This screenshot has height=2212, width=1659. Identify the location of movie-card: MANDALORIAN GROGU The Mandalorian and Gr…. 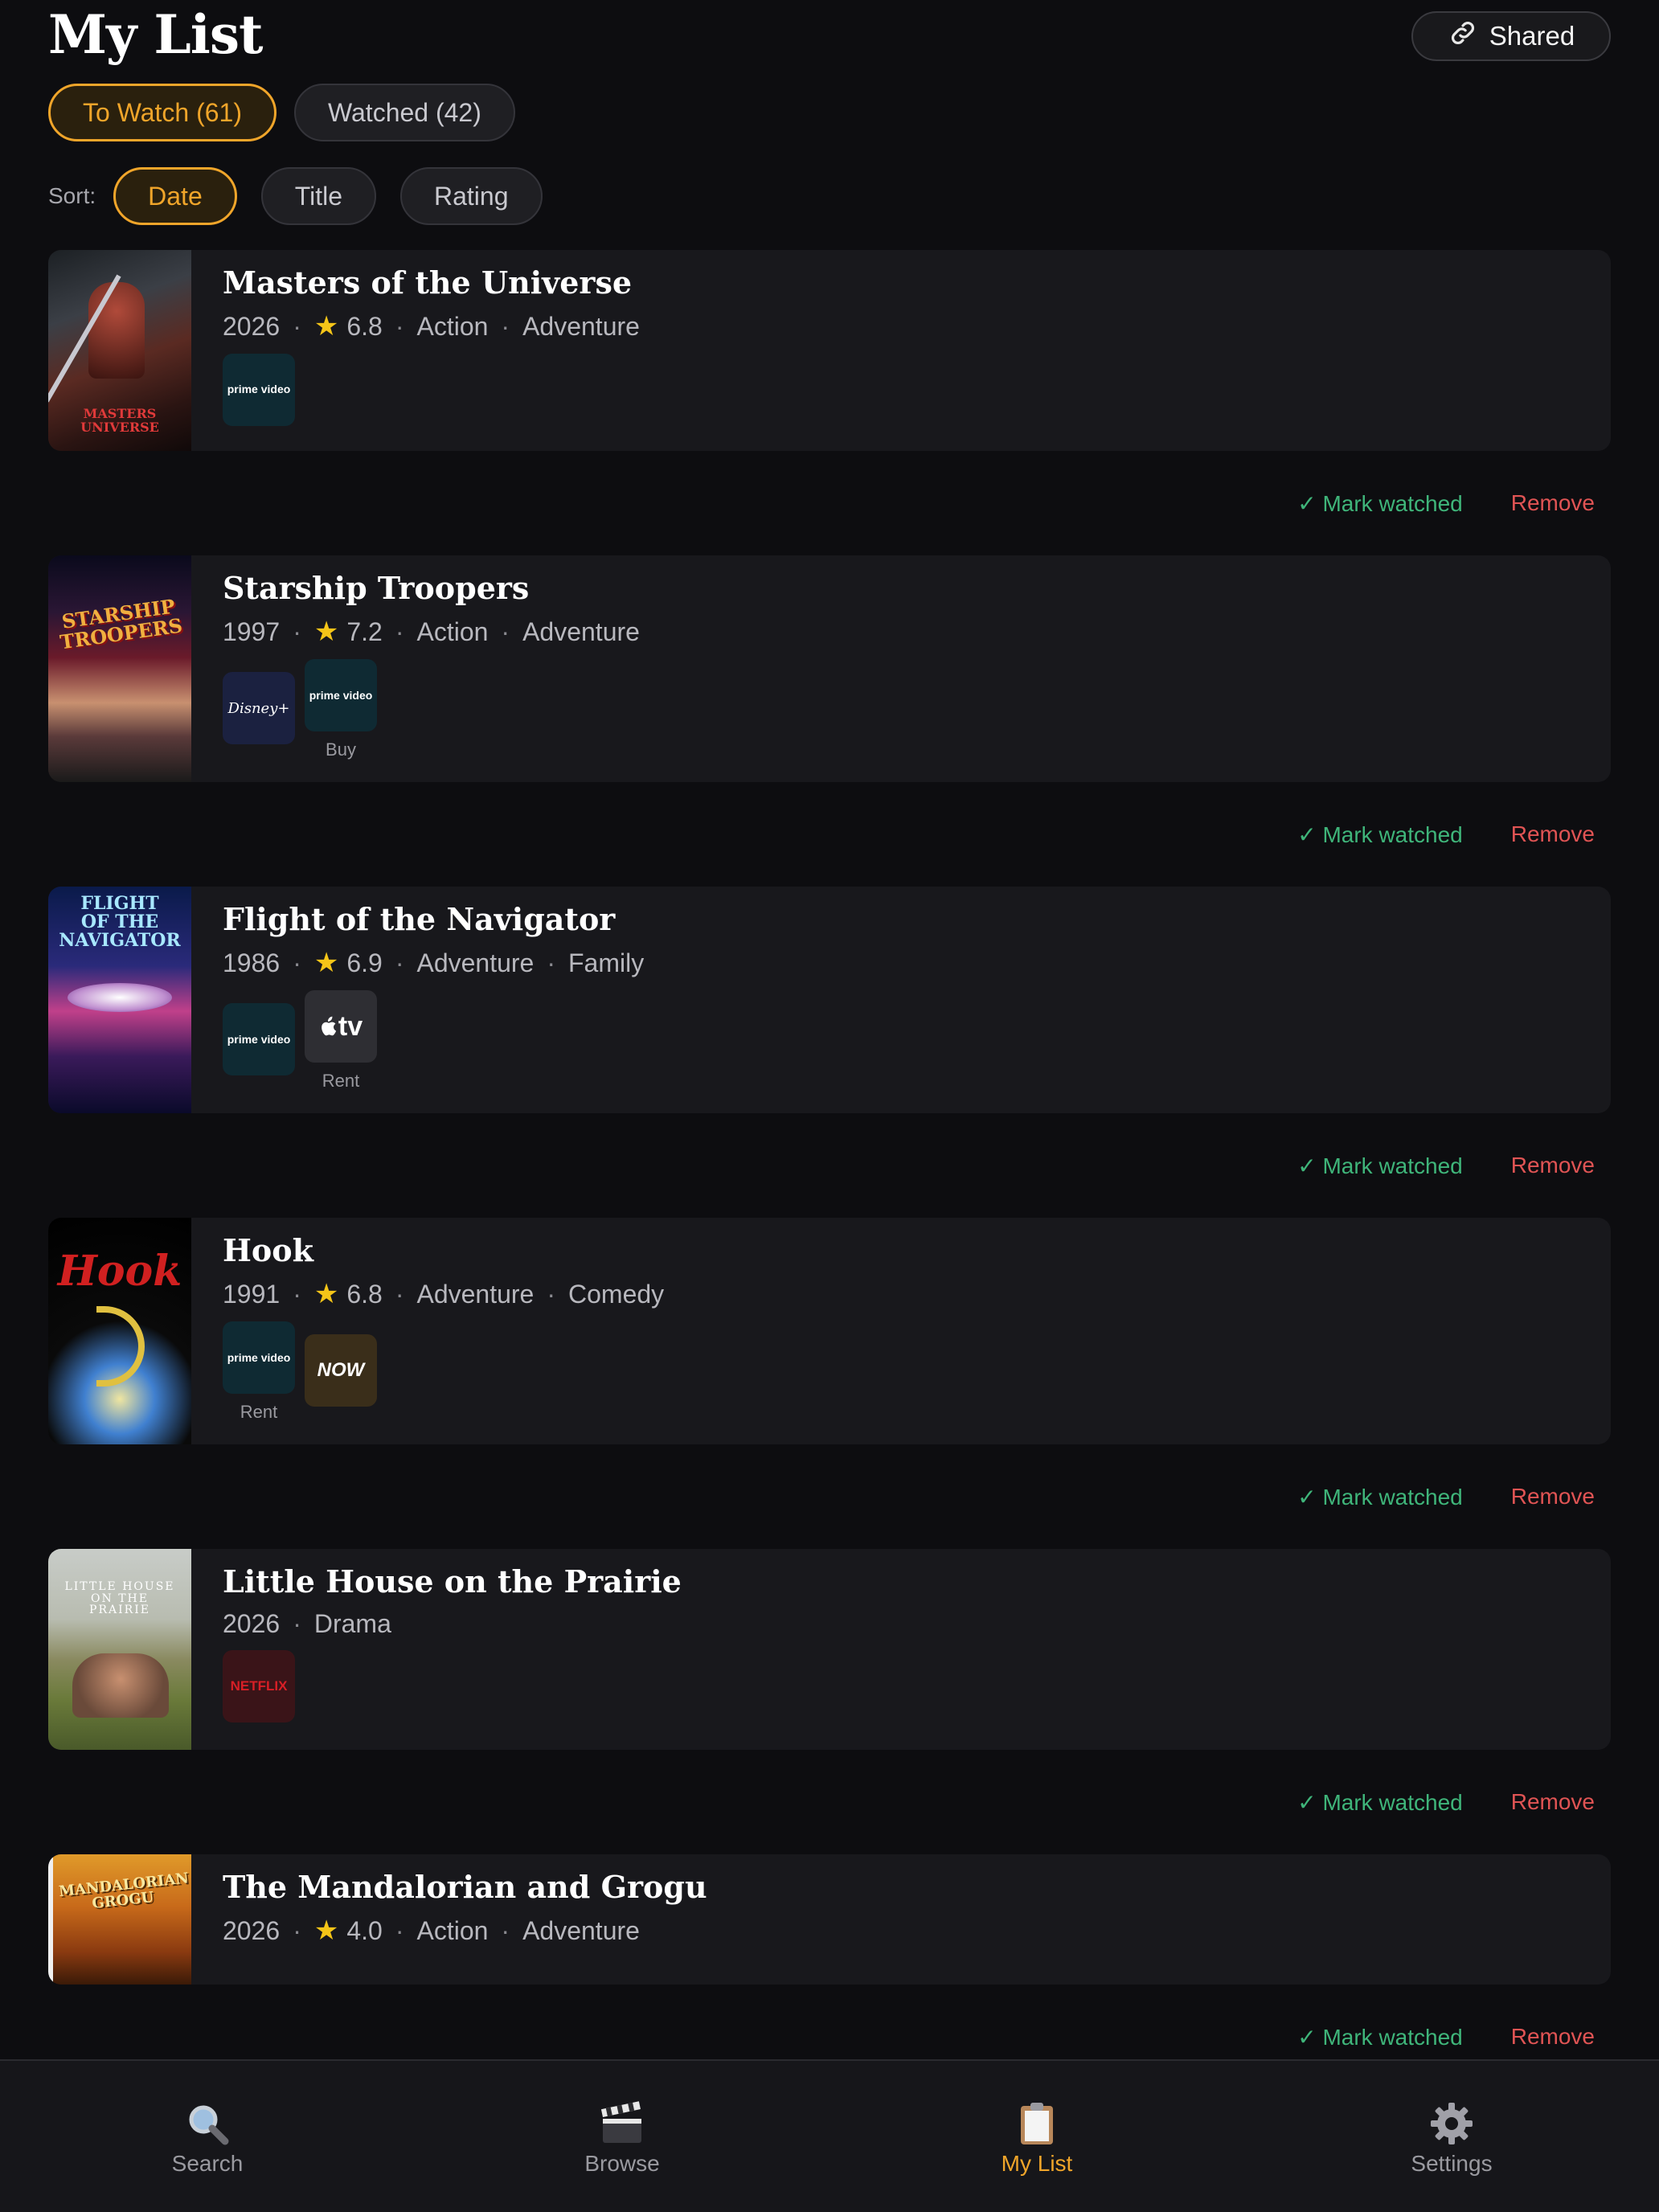
(829, 1920).